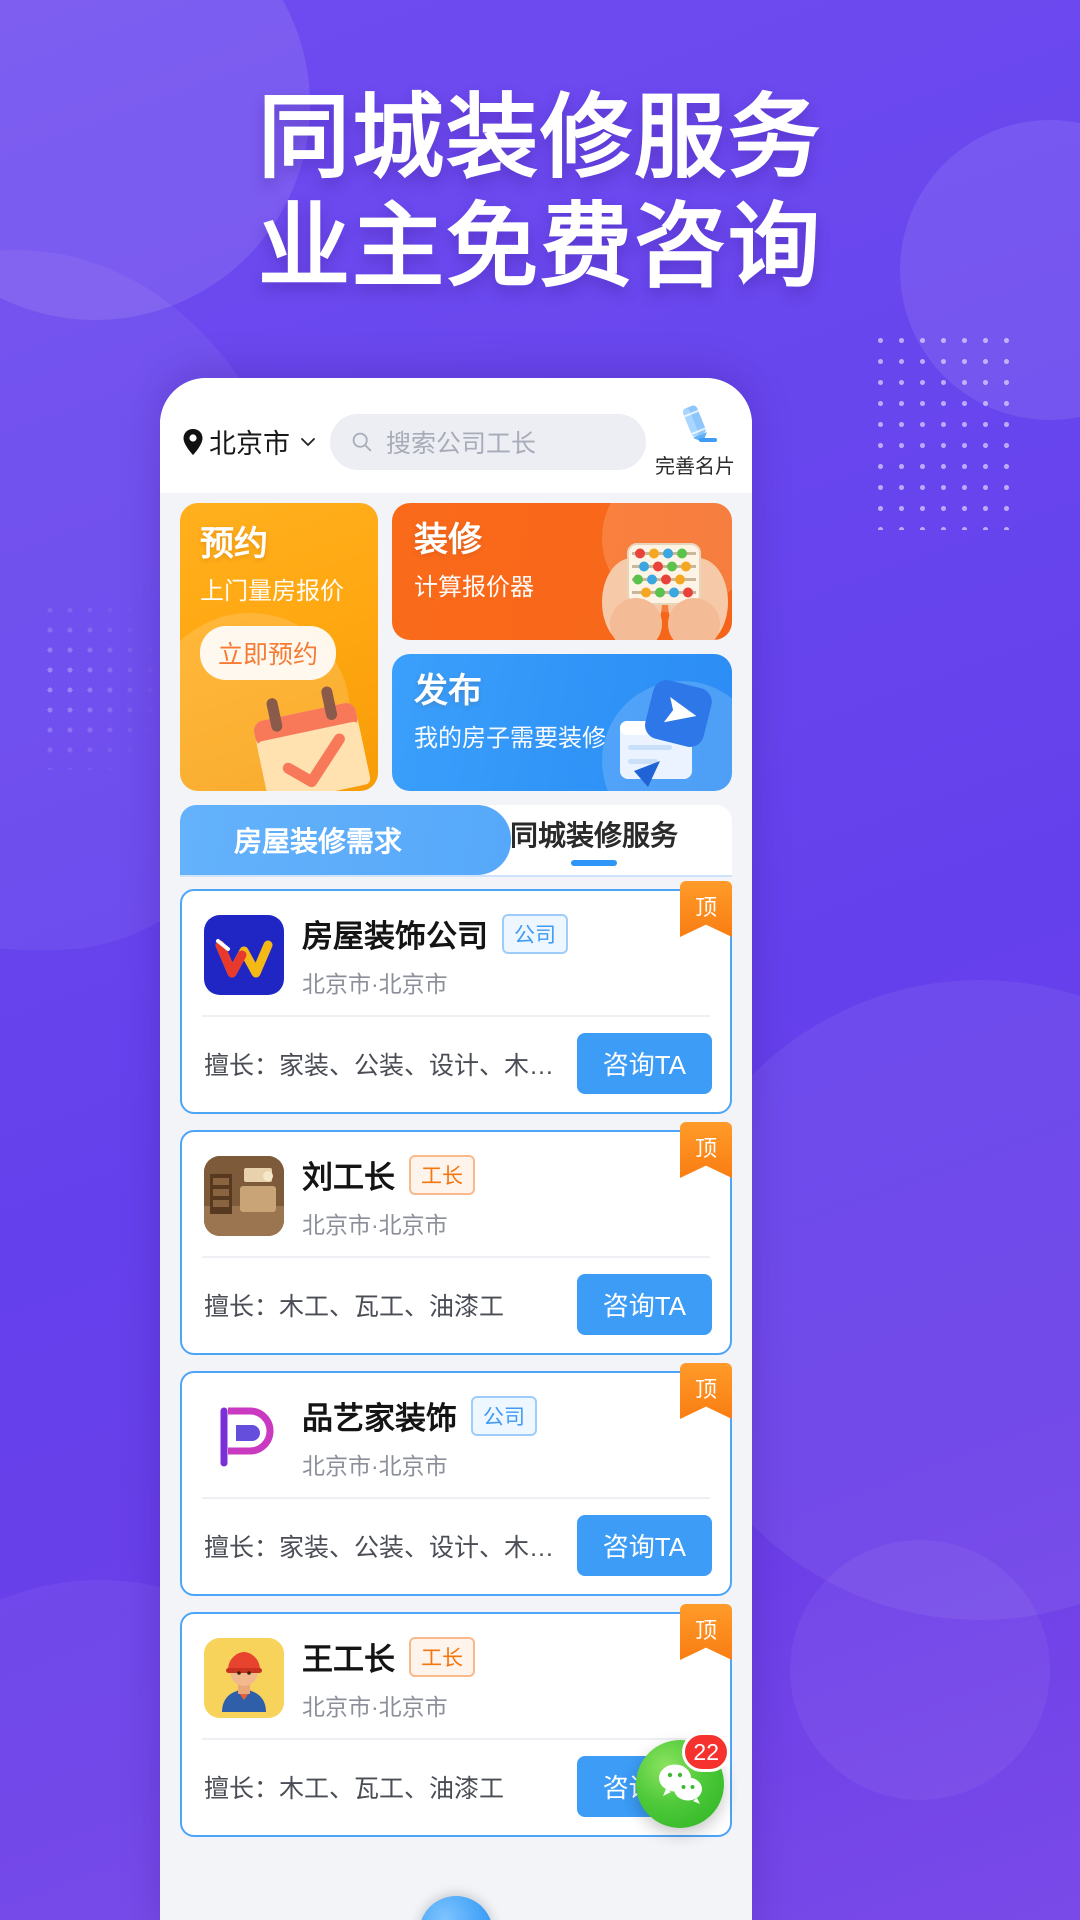  What do you see at coordinates (244, 958) in the screenshot?
I see `company-logo-w-icon` at bounding box center [244, 958].